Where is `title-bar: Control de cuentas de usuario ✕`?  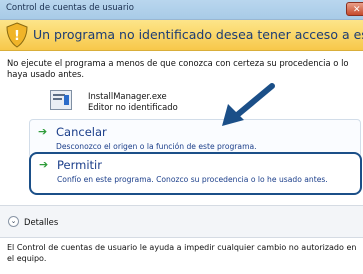 title-bar: Control de cuentas de usuario ✕ is located at coordinates (181, 10).